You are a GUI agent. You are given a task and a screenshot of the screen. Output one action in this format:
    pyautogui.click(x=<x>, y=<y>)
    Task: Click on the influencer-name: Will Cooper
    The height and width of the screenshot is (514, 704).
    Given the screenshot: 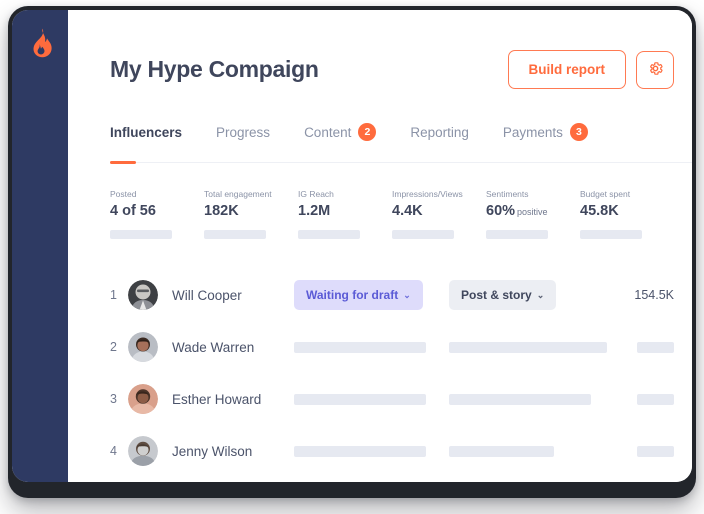 What is the action you would take?
    pyautogui.click(x=207, y=295)
    